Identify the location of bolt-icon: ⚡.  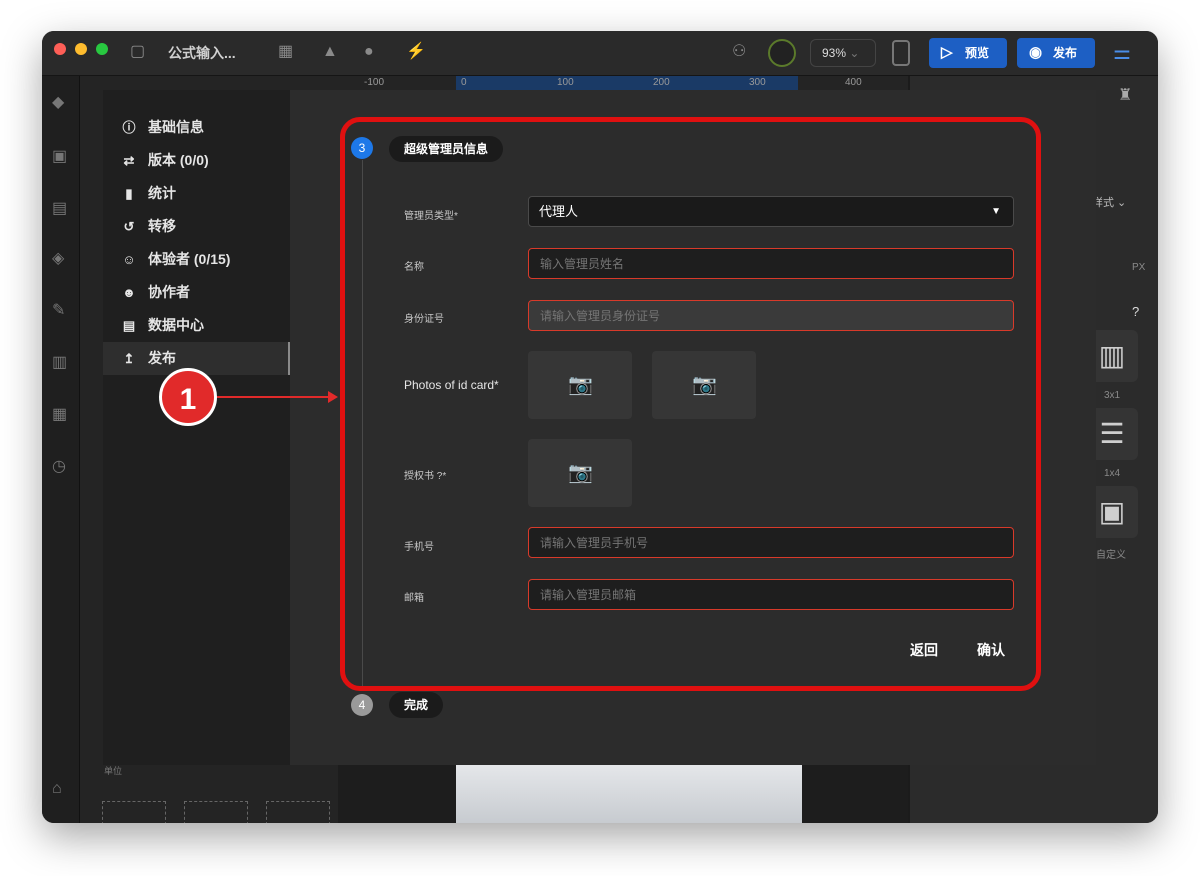
(416, 52).